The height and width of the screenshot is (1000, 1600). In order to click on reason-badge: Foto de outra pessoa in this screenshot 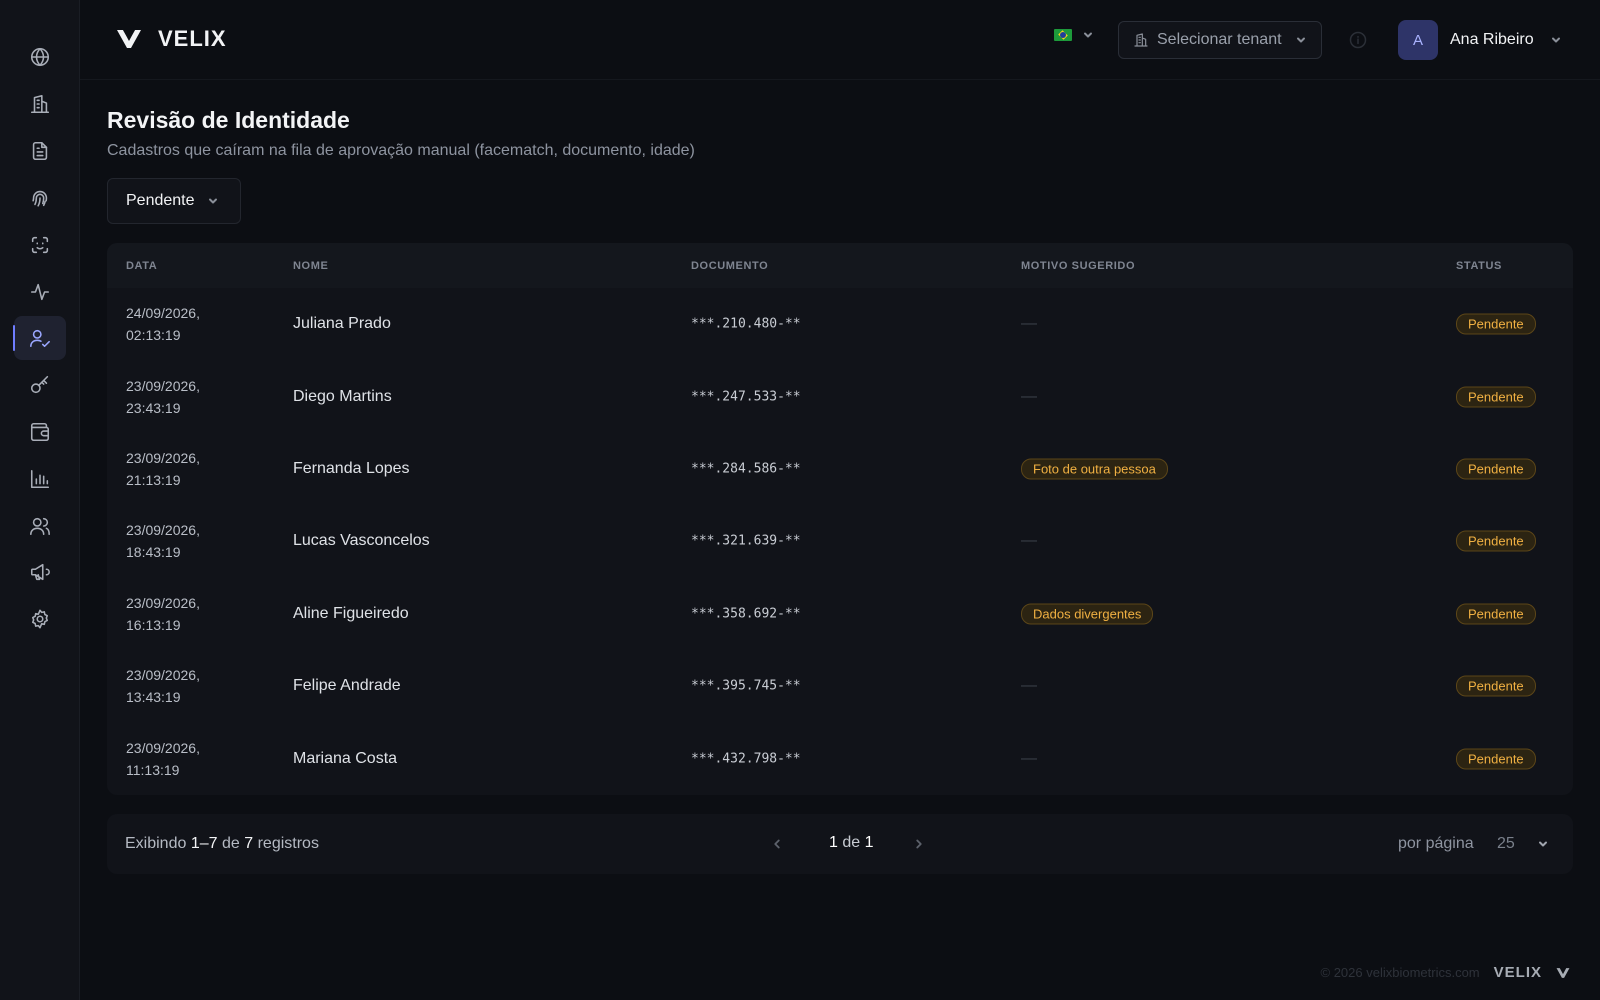, I will do `click(1094, 469)`.